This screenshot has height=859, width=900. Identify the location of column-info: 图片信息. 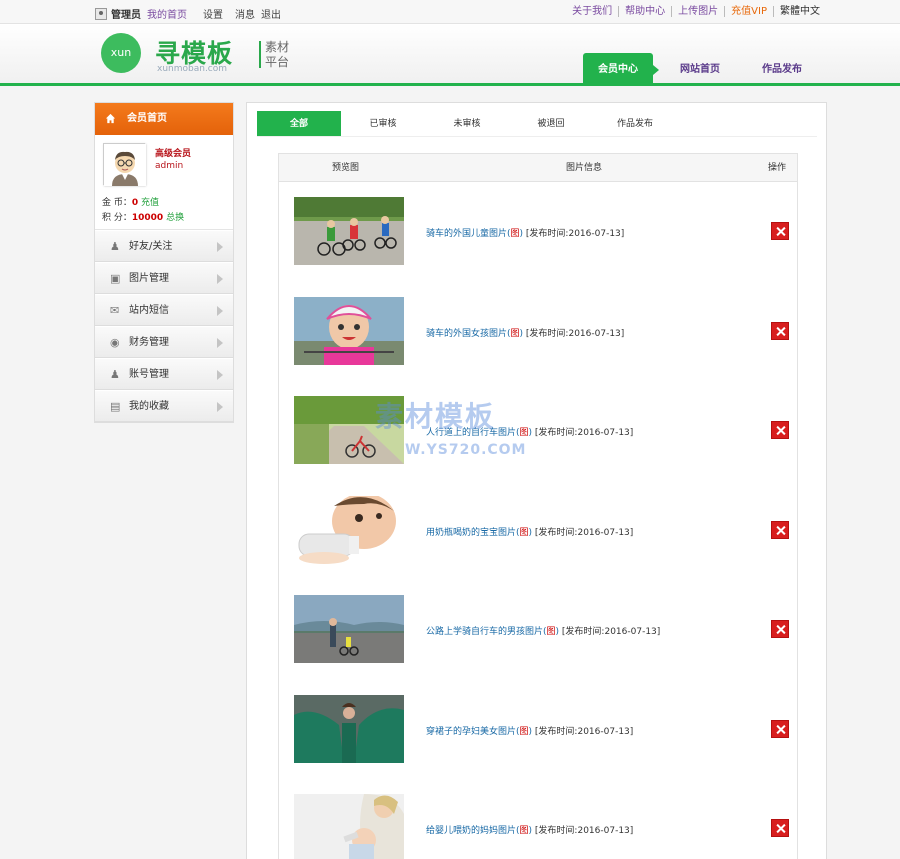
(584, 168).